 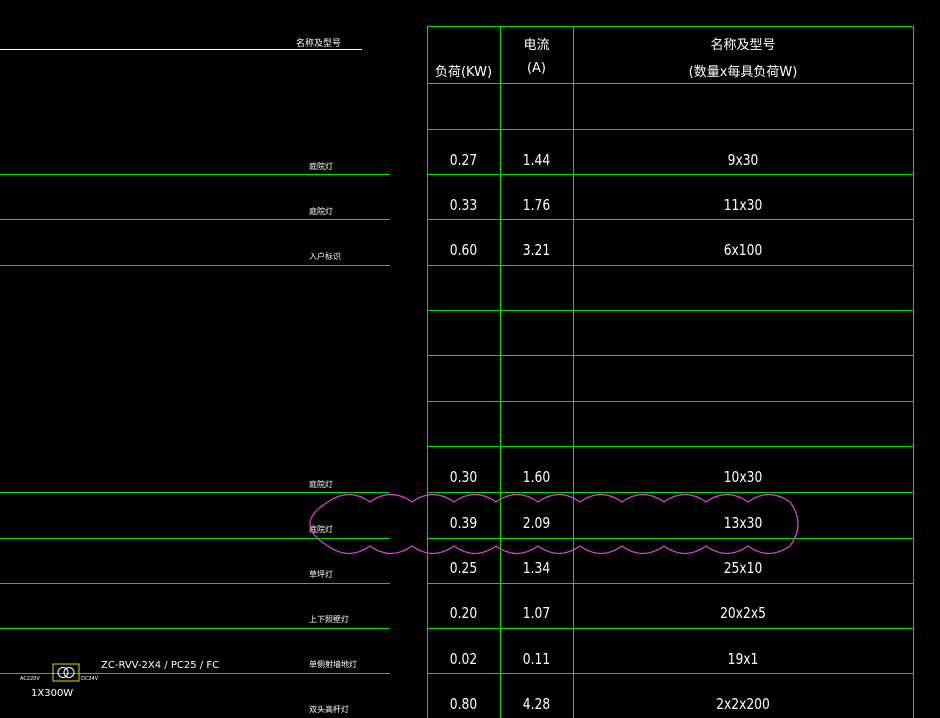 I want to click on revision-cloud, so click(x=554, y=524).